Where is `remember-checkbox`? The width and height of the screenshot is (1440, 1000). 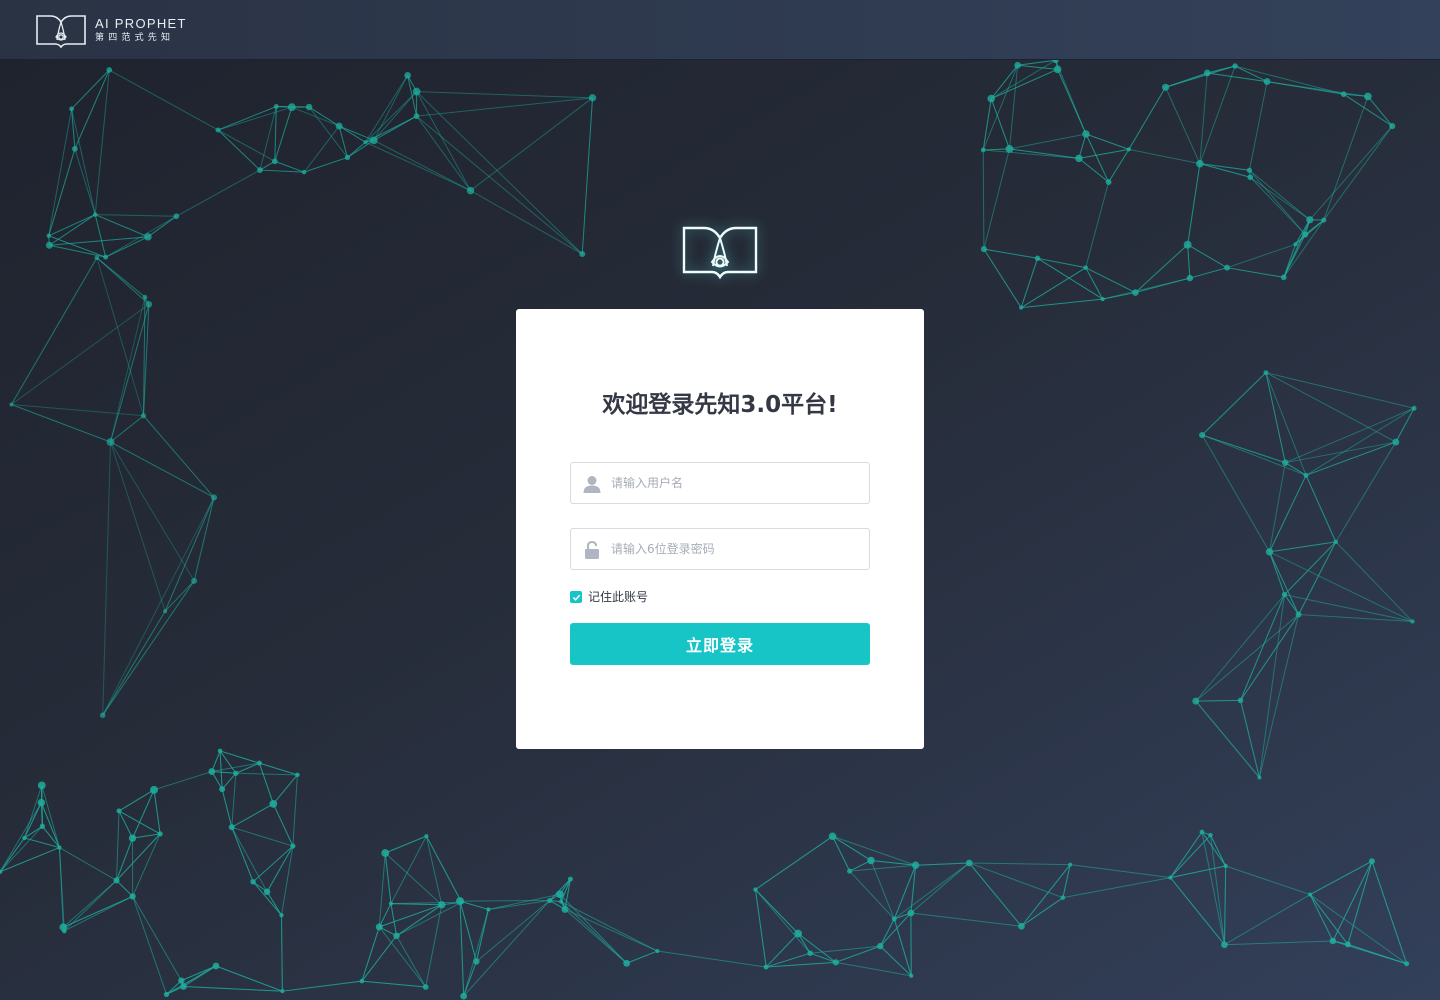 remember-checkbox is located at coordinates (576, 597).